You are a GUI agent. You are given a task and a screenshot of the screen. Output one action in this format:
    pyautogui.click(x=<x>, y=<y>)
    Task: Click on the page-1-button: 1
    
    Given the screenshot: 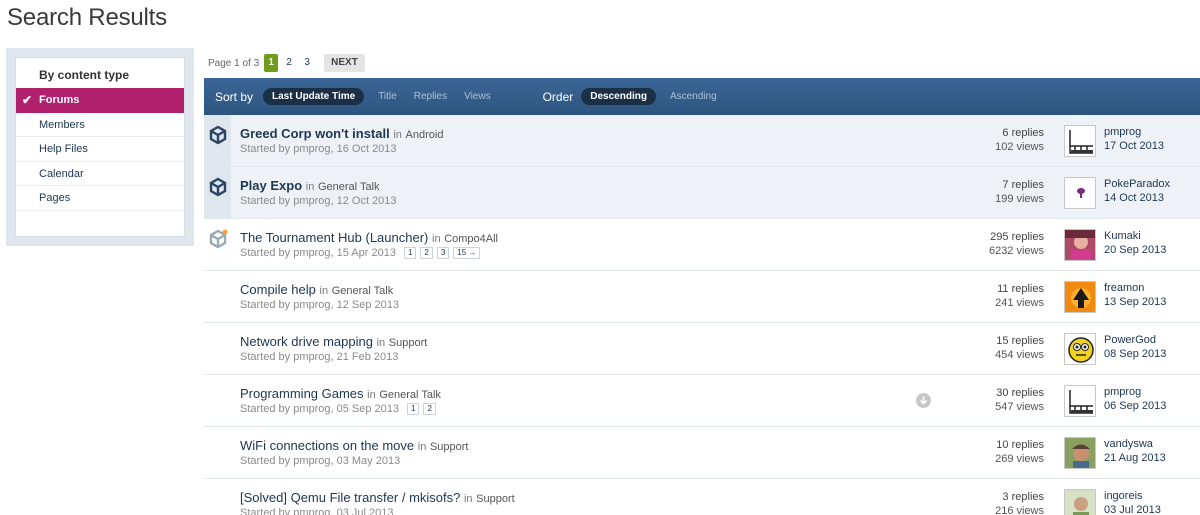 What is the action you would take?
    pyautogui.click(x=271, y=63)
    